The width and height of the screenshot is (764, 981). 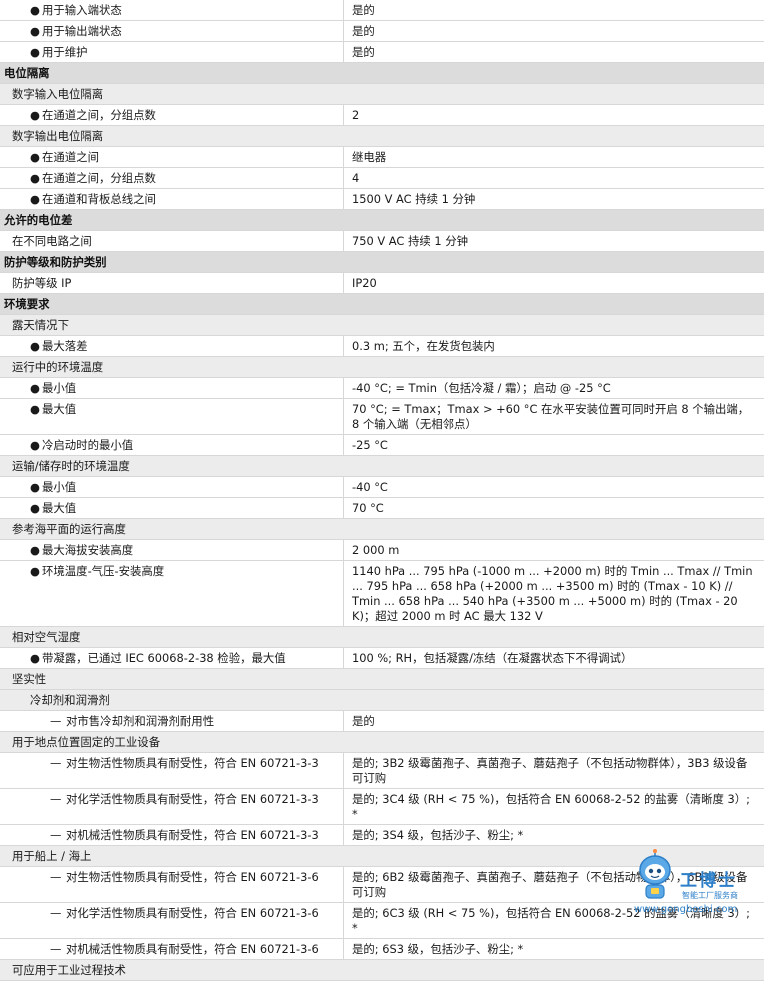 What do you see at coordinates (553, 550) in the screenshot?
I see `spec-value: 2 000 m` at bounding box center [553, 550].